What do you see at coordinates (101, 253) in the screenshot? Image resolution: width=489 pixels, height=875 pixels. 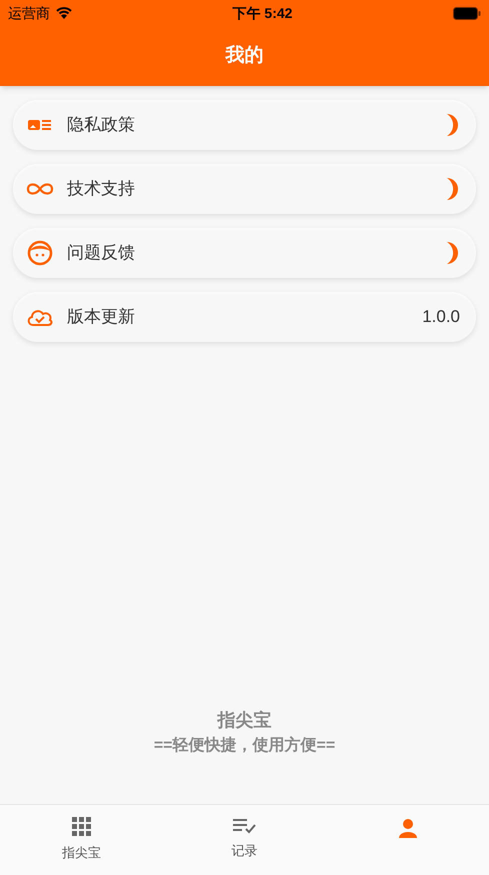 I see `menu-label: 问题反馈` at bounding box center [101, 253].